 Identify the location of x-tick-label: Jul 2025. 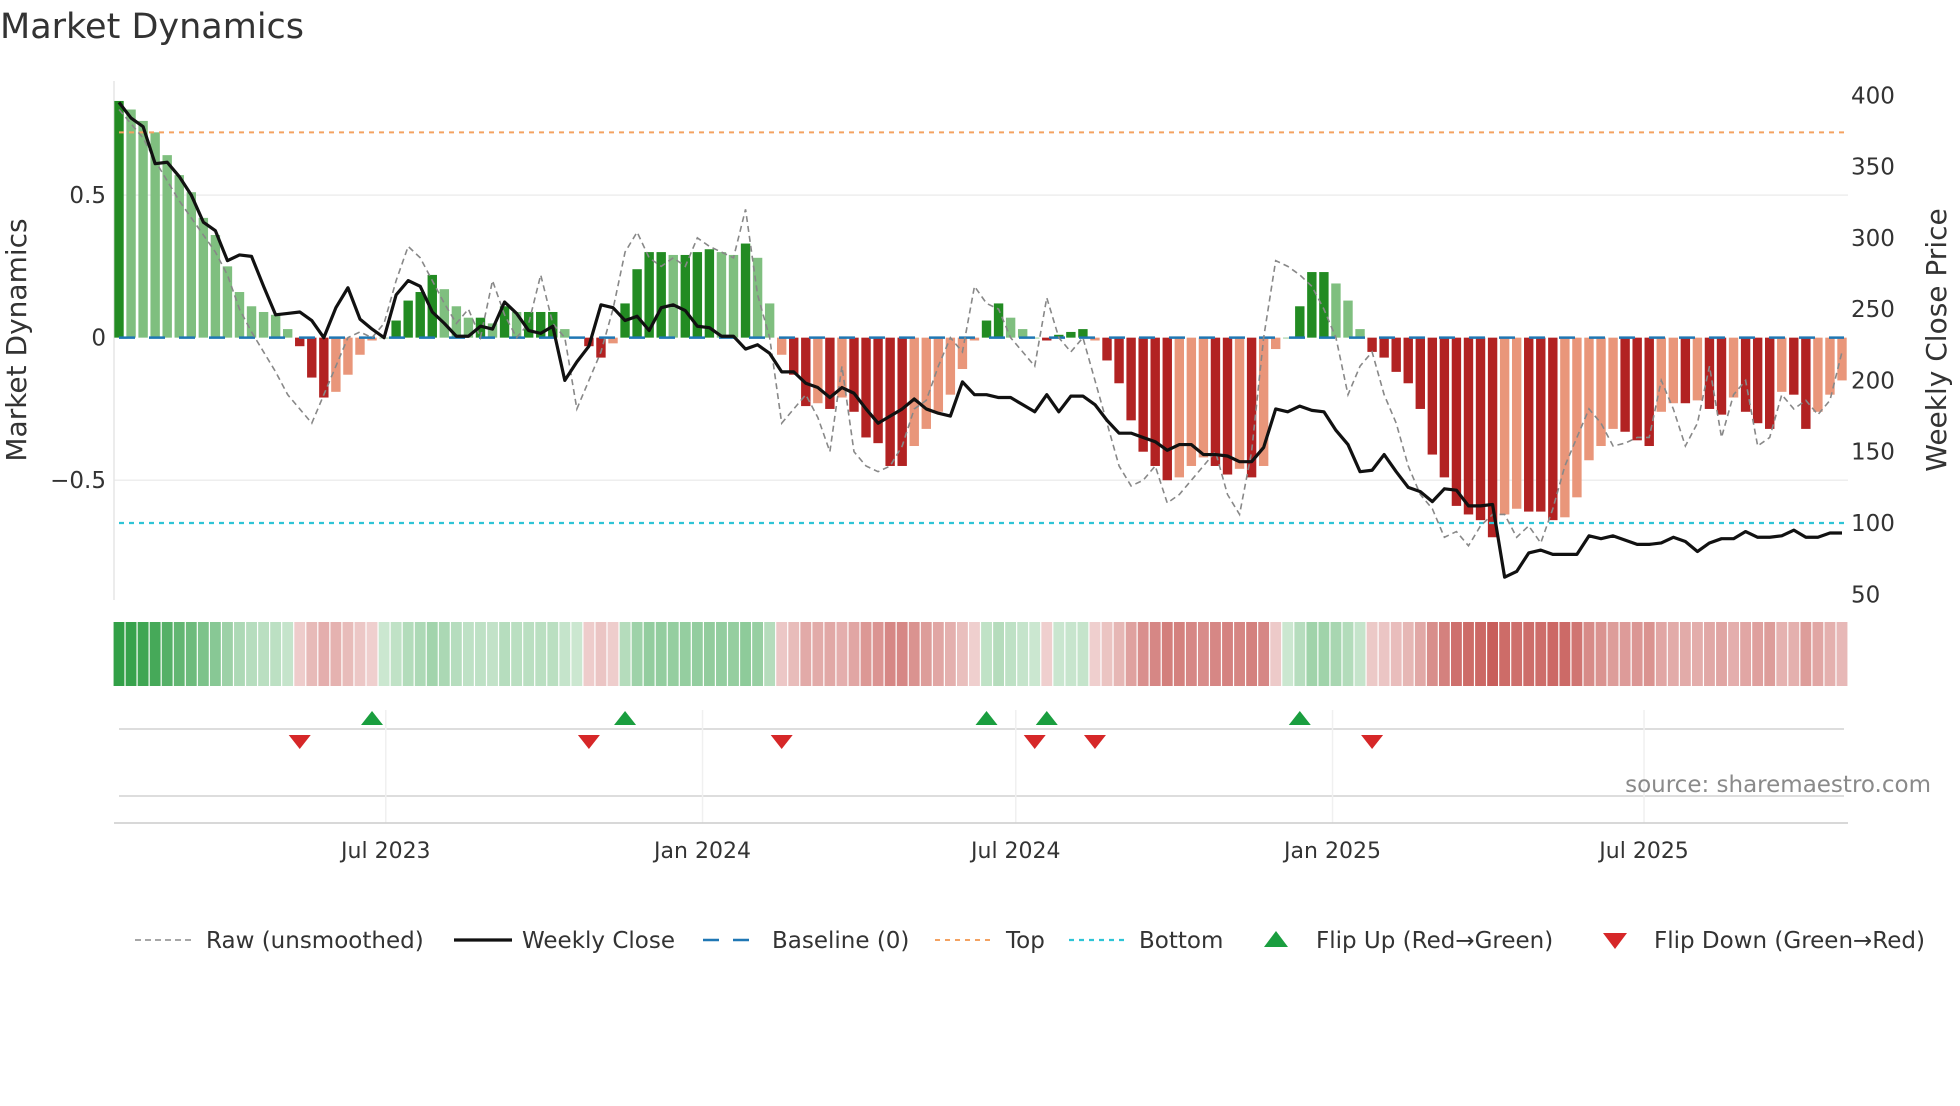
(1643, 851).